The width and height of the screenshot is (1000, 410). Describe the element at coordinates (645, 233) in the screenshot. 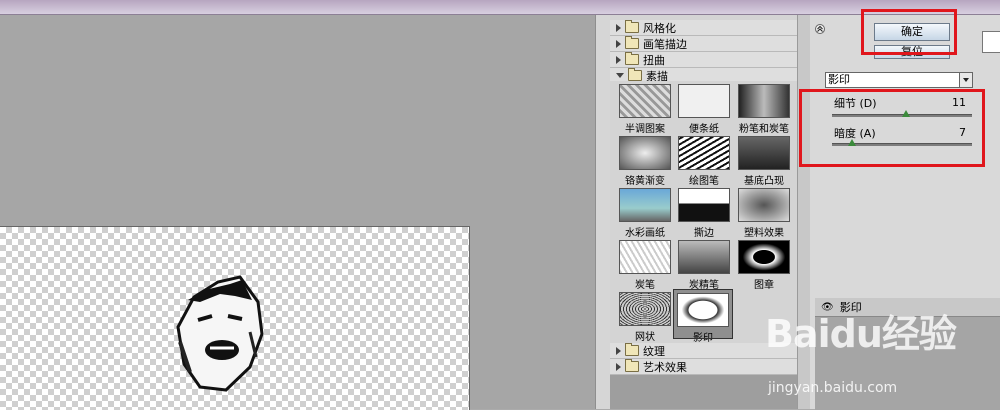

I see `thumbnail-label: 水彩画纸` at that location.